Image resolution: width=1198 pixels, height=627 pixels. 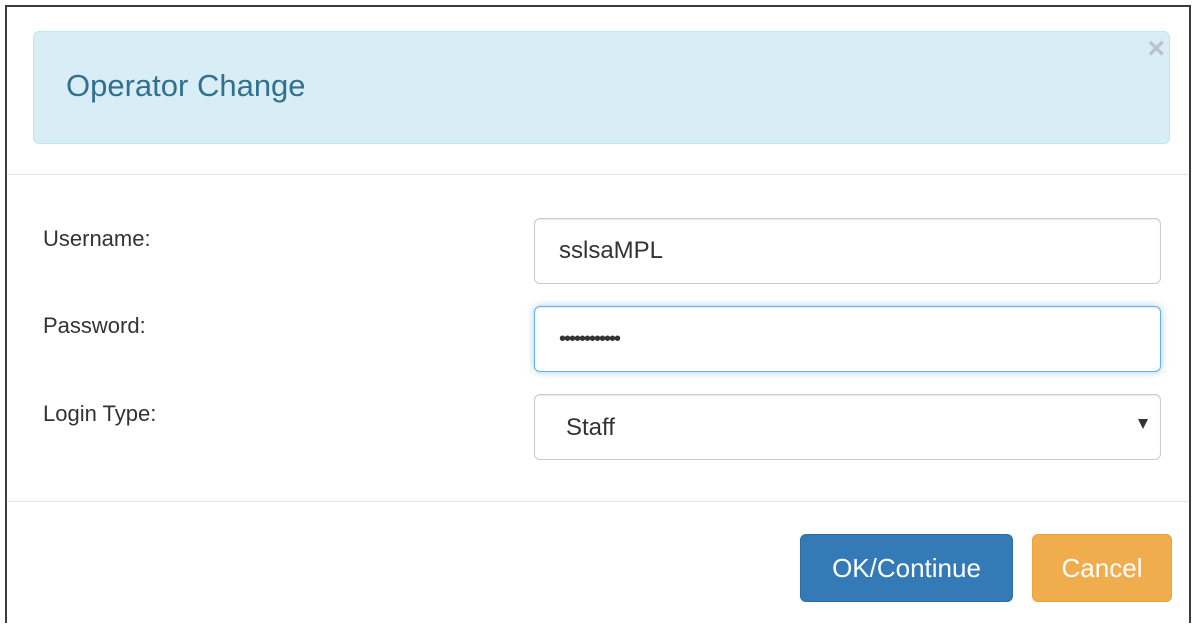 What do you see at coordinates (1143, 424) in the screenshot?
I see `chevron-down-icon` at bounding box center [1143, 424].